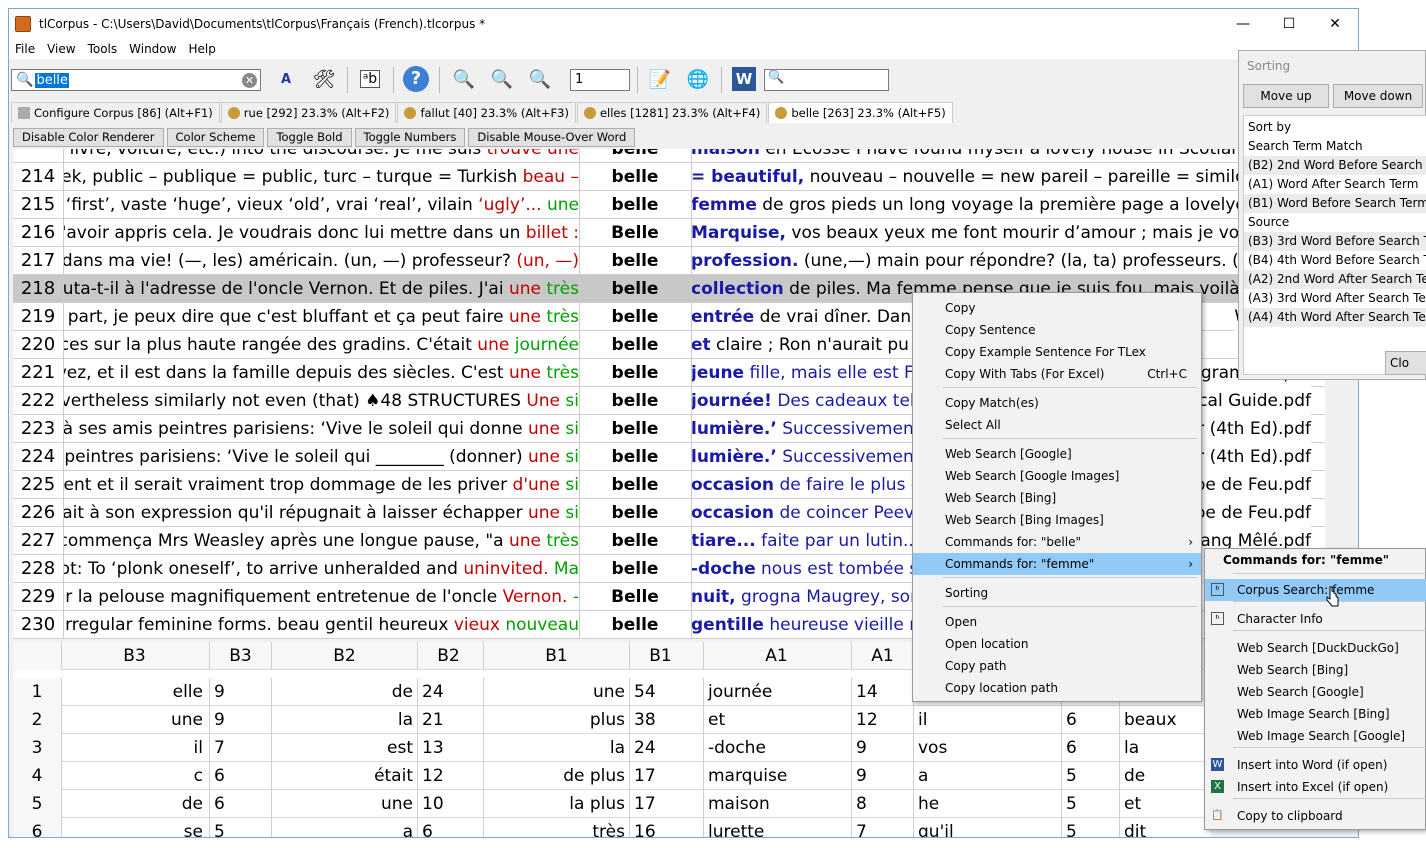 This screenshot has width=1426, height=848. I want to click on context-menu-item: Select All, so click(1057, 425).